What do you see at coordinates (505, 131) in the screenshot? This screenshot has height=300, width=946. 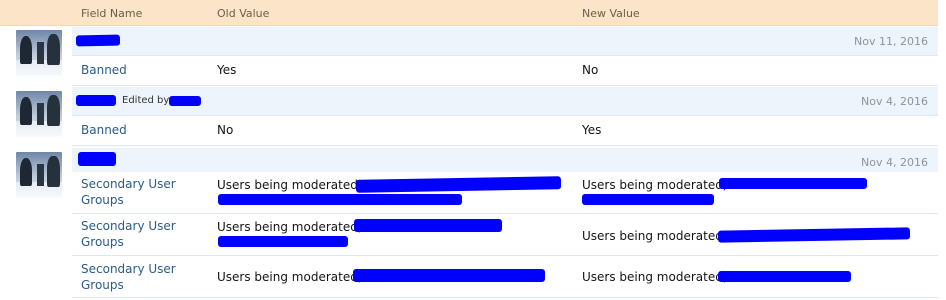 I see `table-row: Banned No Yes` at bounding box center [505, 131].